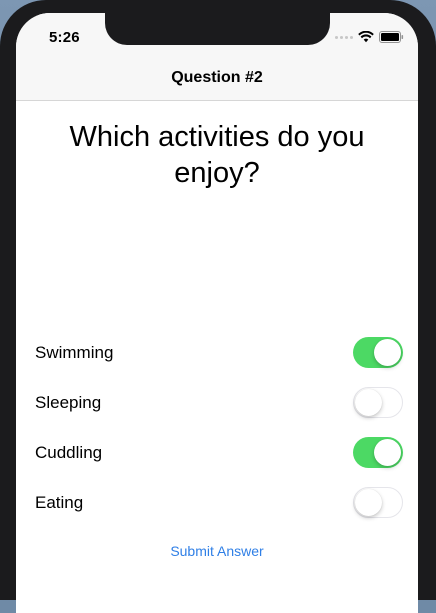 This screenshot has width=436, height=613. What do you see at coordinates (217, 353) in the screenshot?
I see `option-row-swimming: Swimming` at bounding box center [217, 353].